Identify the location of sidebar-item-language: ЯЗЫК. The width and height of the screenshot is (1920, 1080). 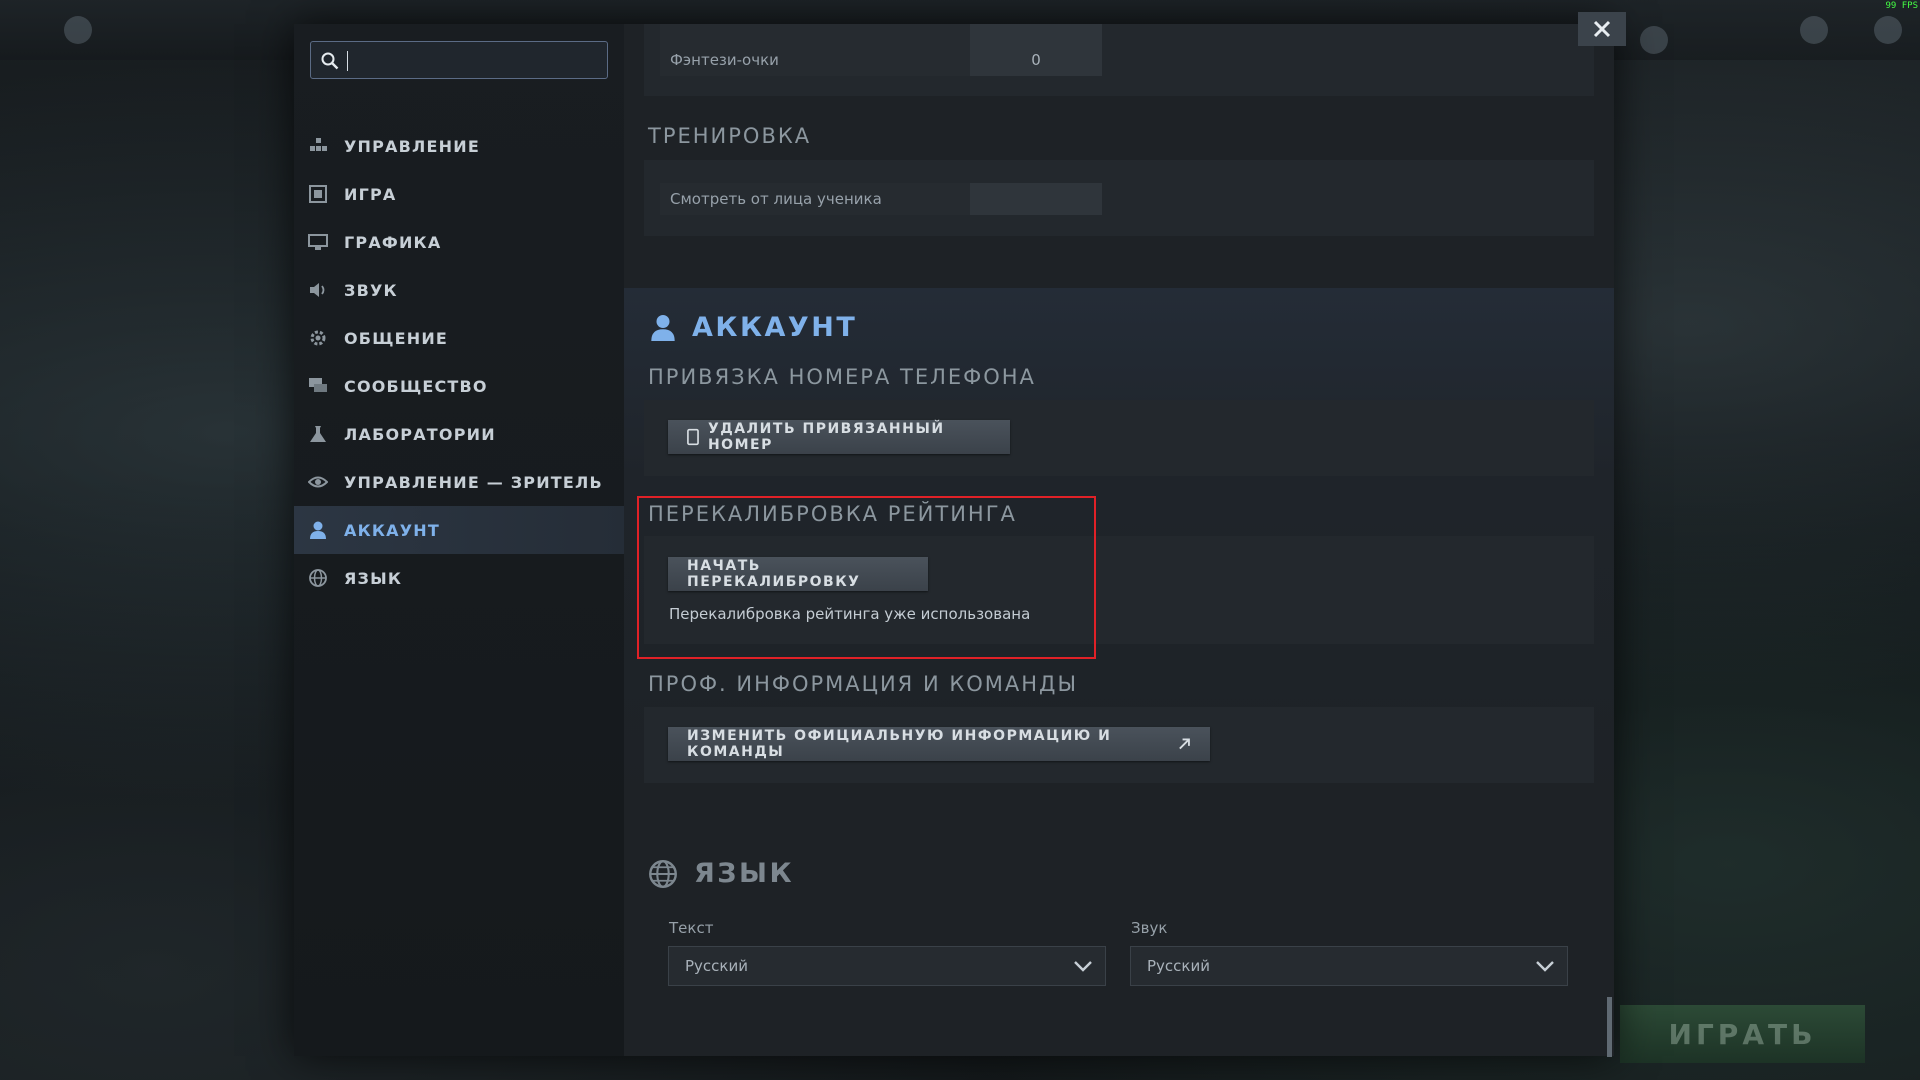
(459, 578).